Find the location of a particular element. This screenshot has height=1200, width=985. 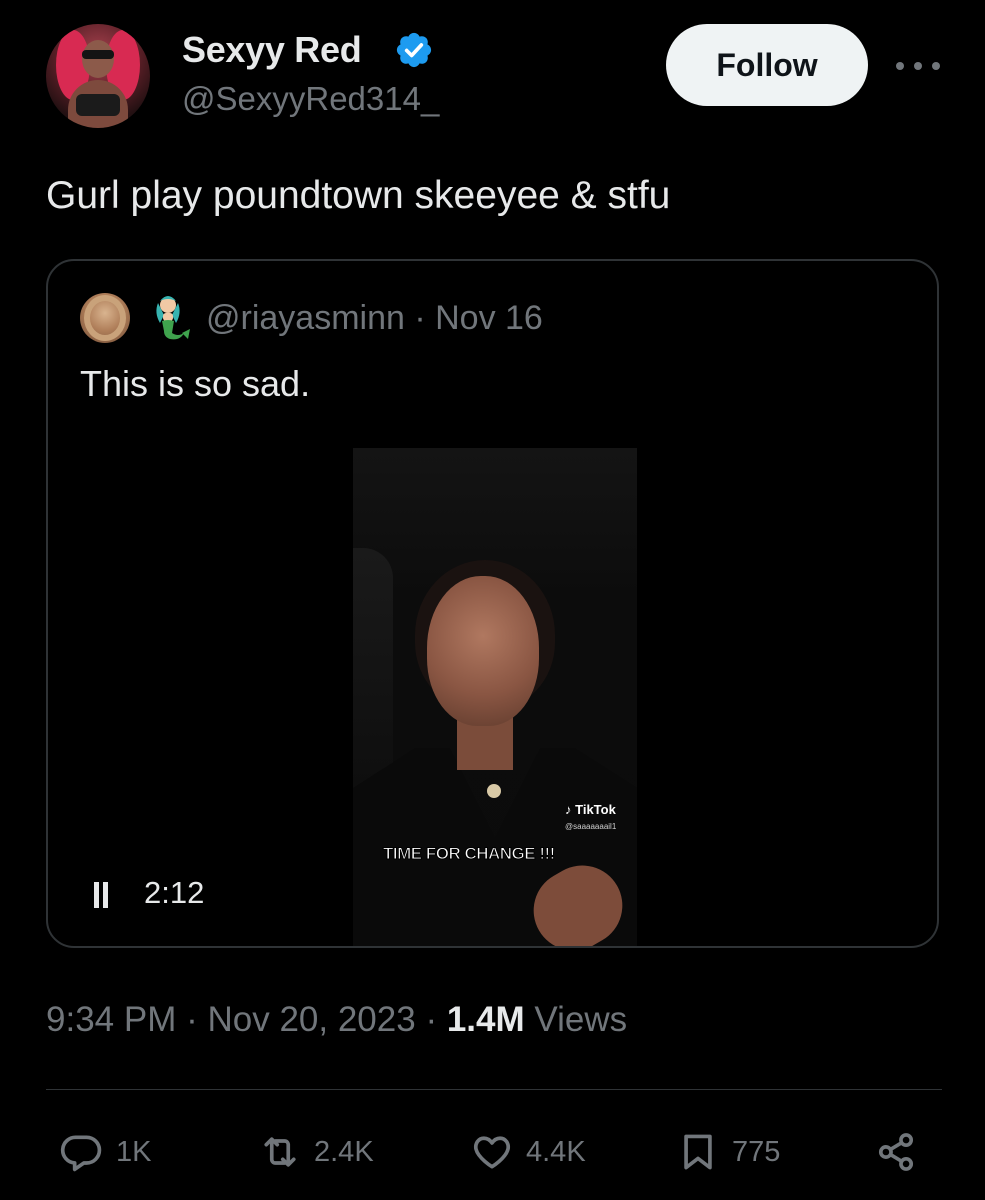

more-icon is located at coordinates (918, 66).